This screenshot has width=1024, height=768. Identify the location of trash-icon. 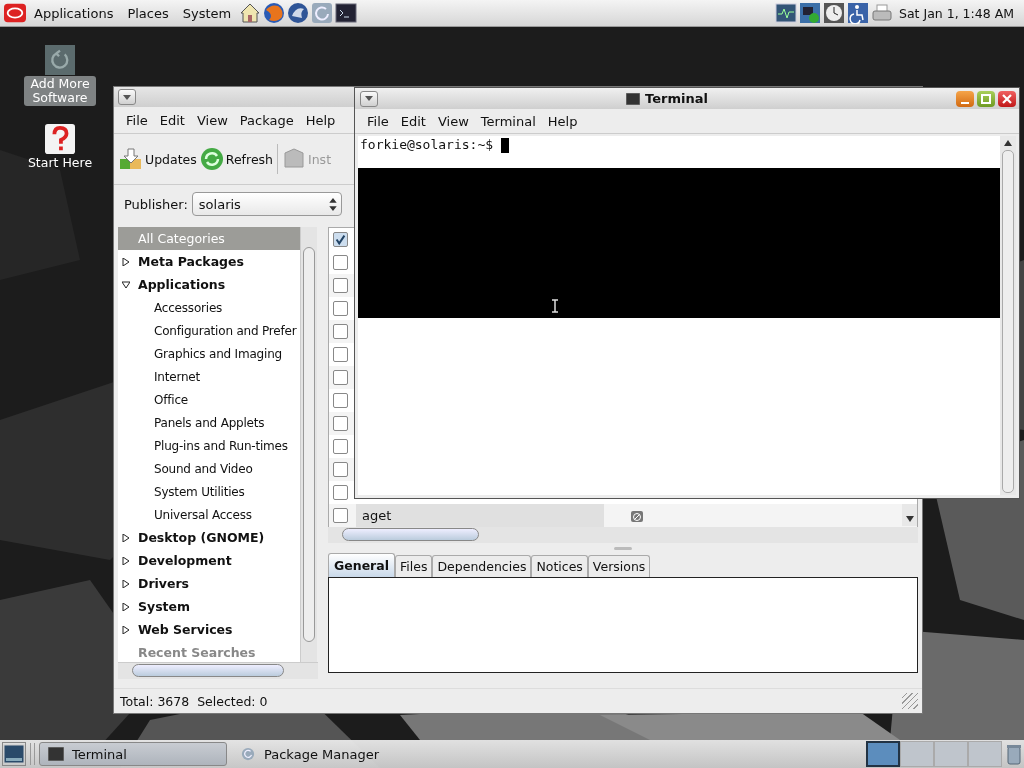
(1014, 754).